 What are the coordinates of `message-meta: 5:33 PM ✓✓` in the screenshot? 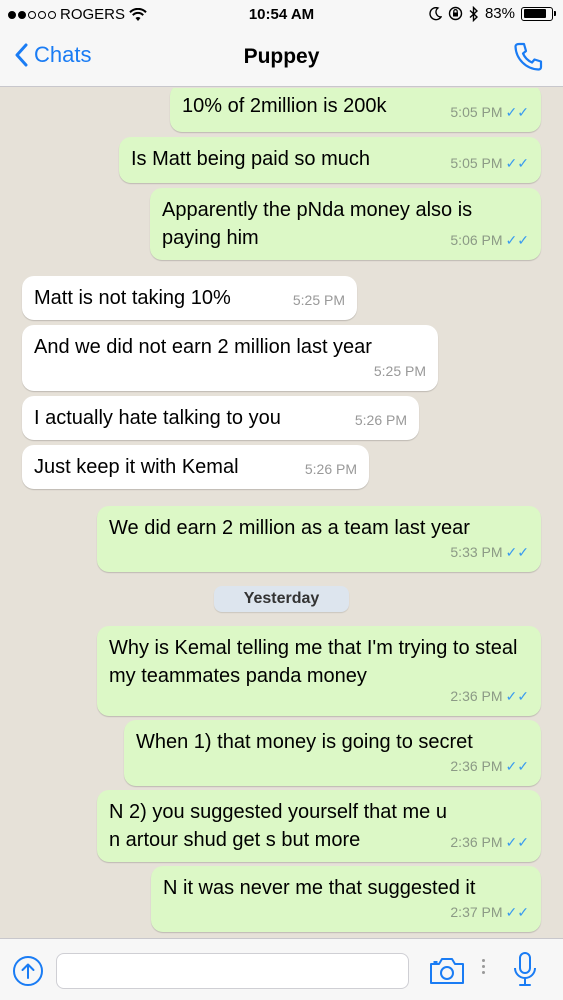 It's located at (489, 552).